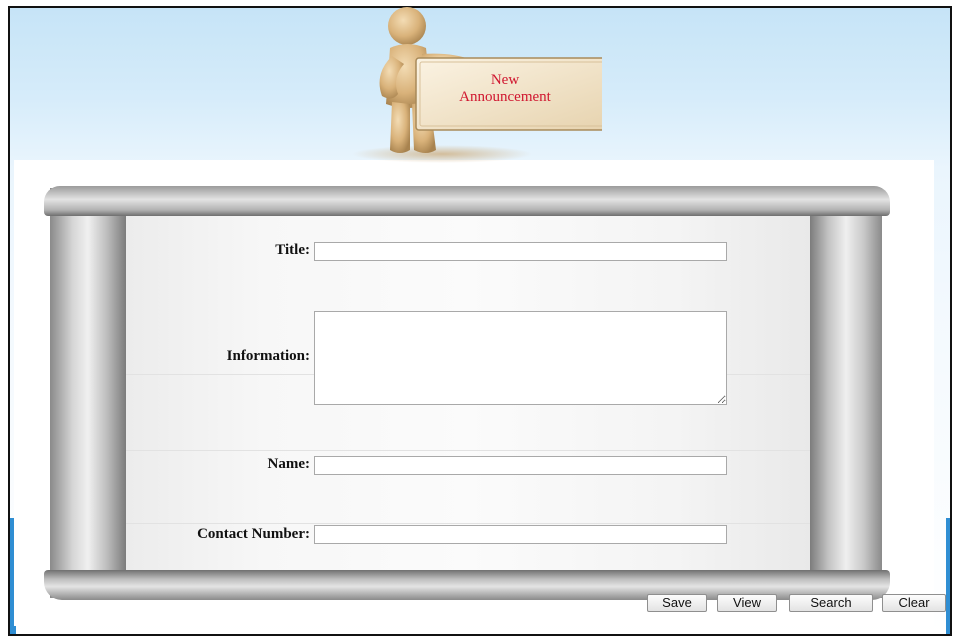  I want to click on name-input, so click(520, 465).